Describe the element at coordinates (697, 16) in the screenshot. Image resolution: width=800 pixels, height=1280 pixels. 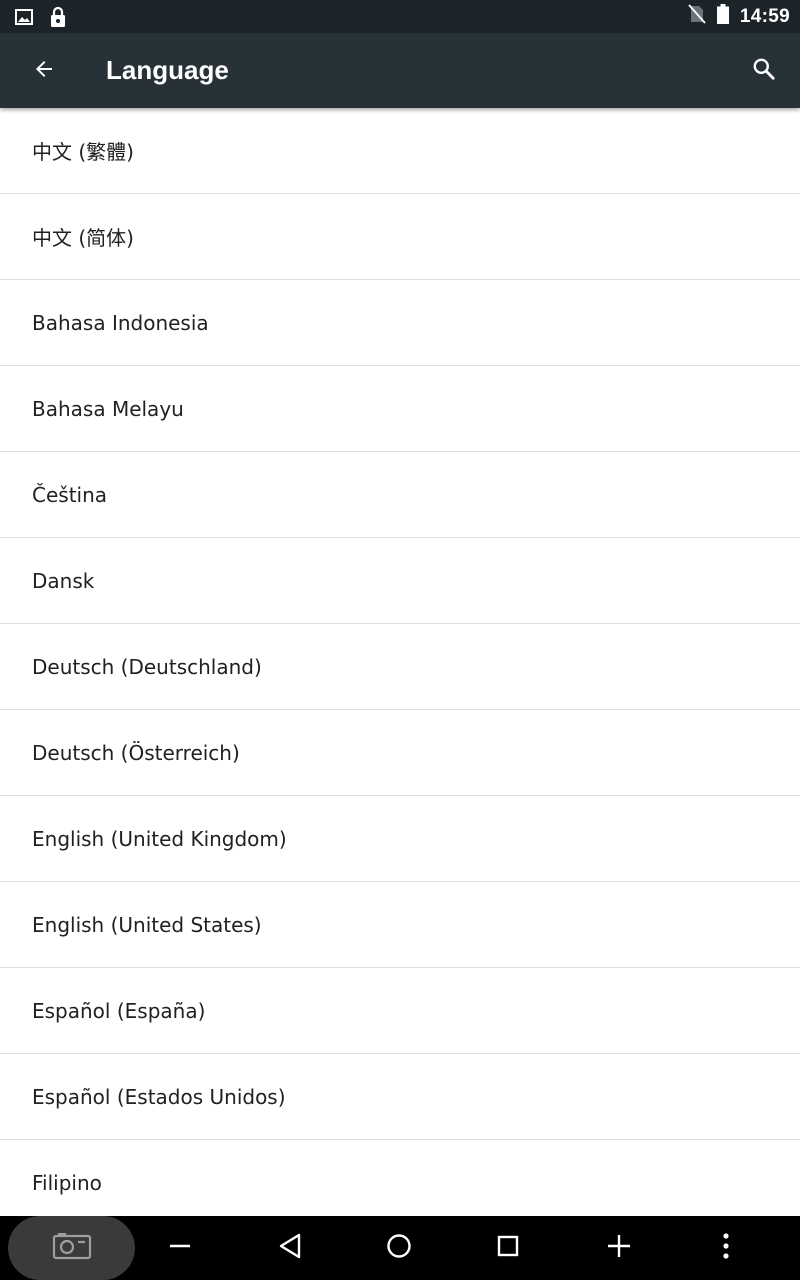
I see `no-sim-icon` at that location.